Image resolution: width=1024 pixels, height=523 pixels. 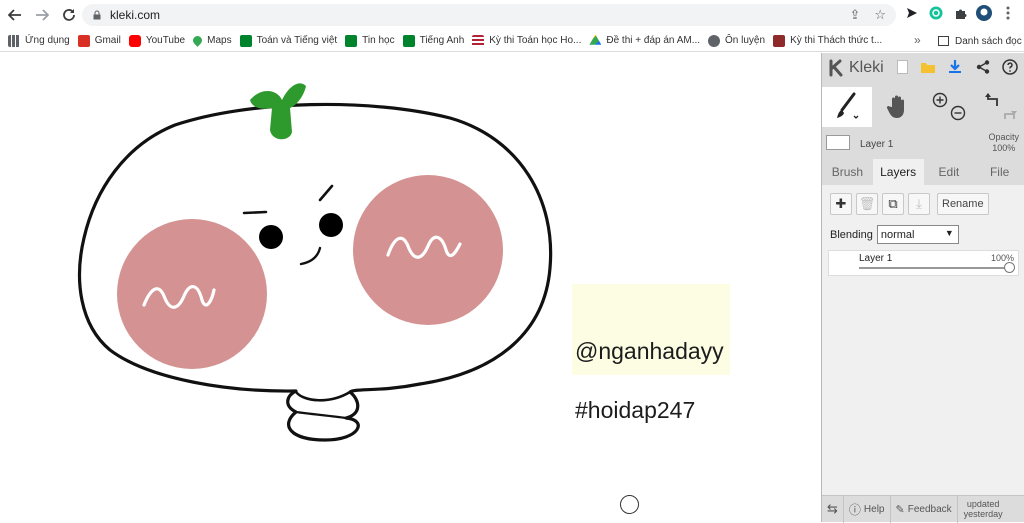 What do you see at coordinates (854, 15) in the screenshot?
I see `share-page-icon: ⇪` at bounding box center [854, 15].